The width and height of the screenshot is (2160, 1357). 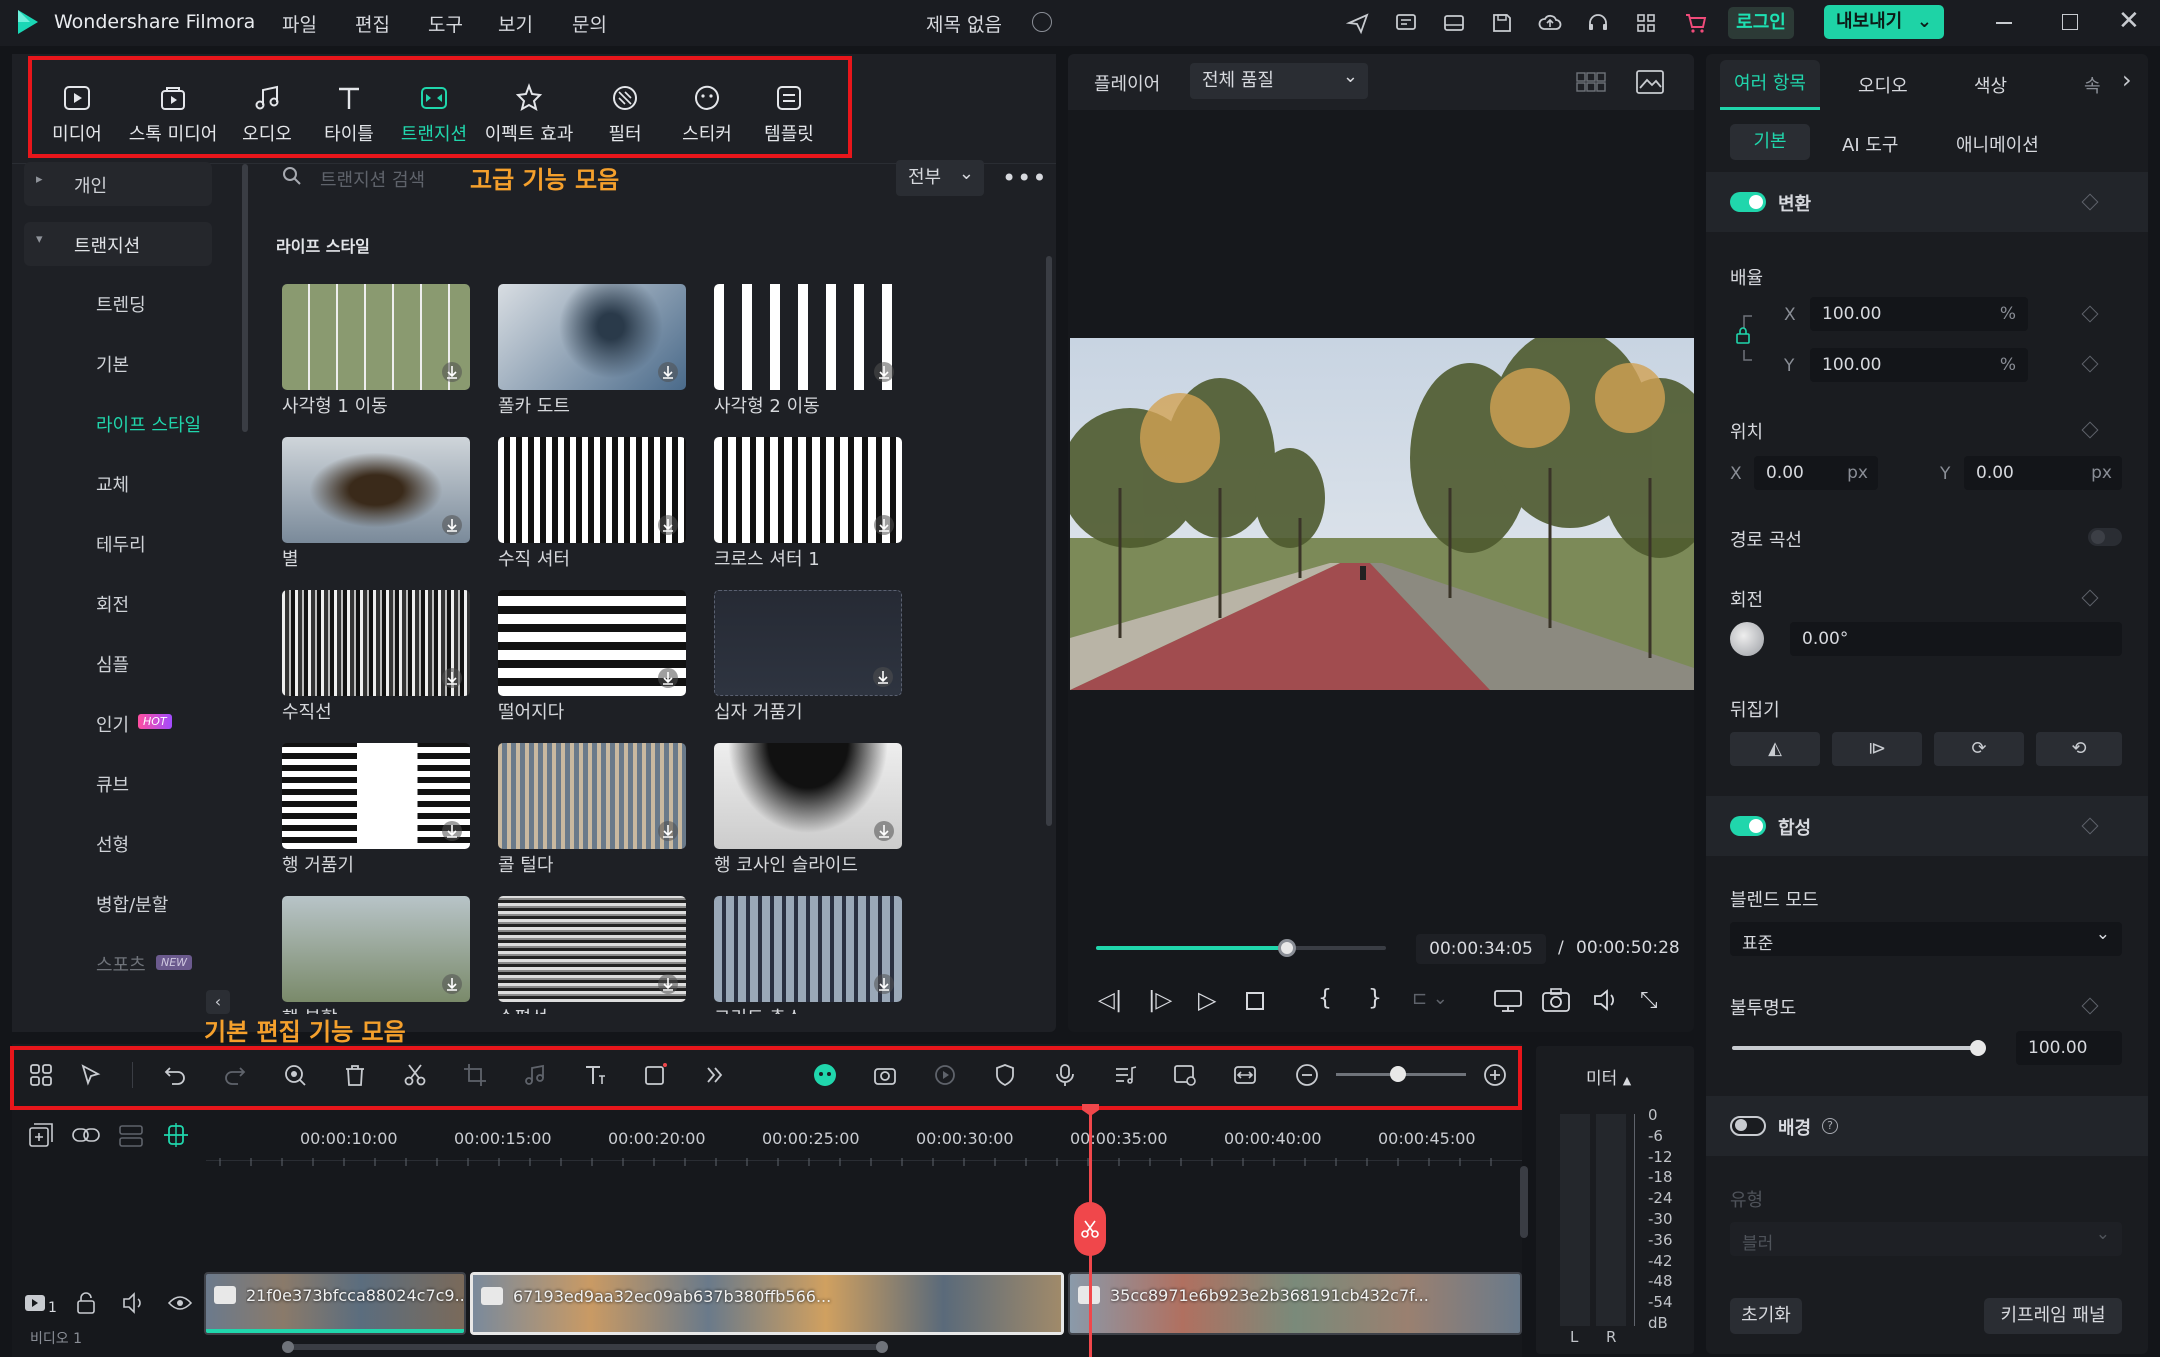 I want to click on next-frame-icon: |▷, so click(x=1160, y=1000).